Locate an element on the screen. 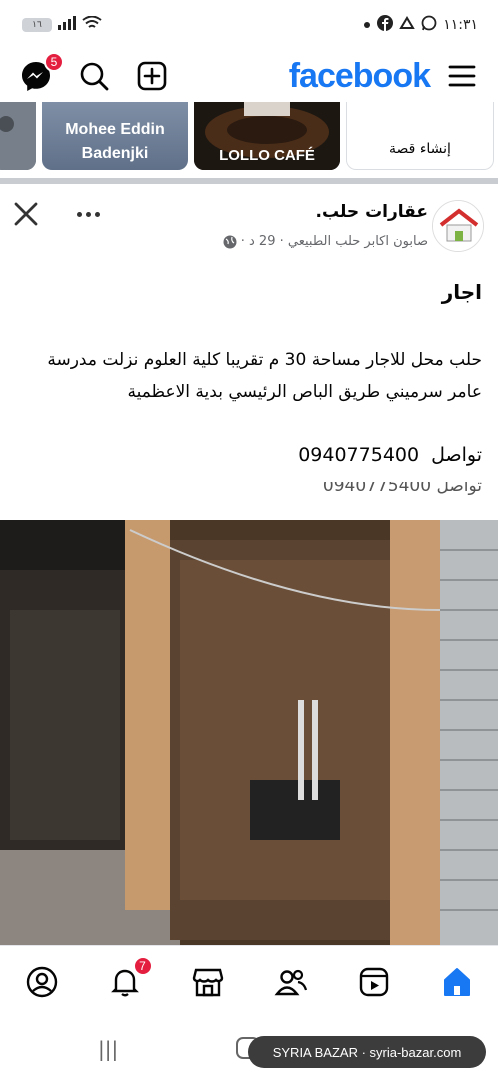 The image size is (498, 1080). story-card-lollo: LOLLO CAFÉ is located at coordinates (267, 136).